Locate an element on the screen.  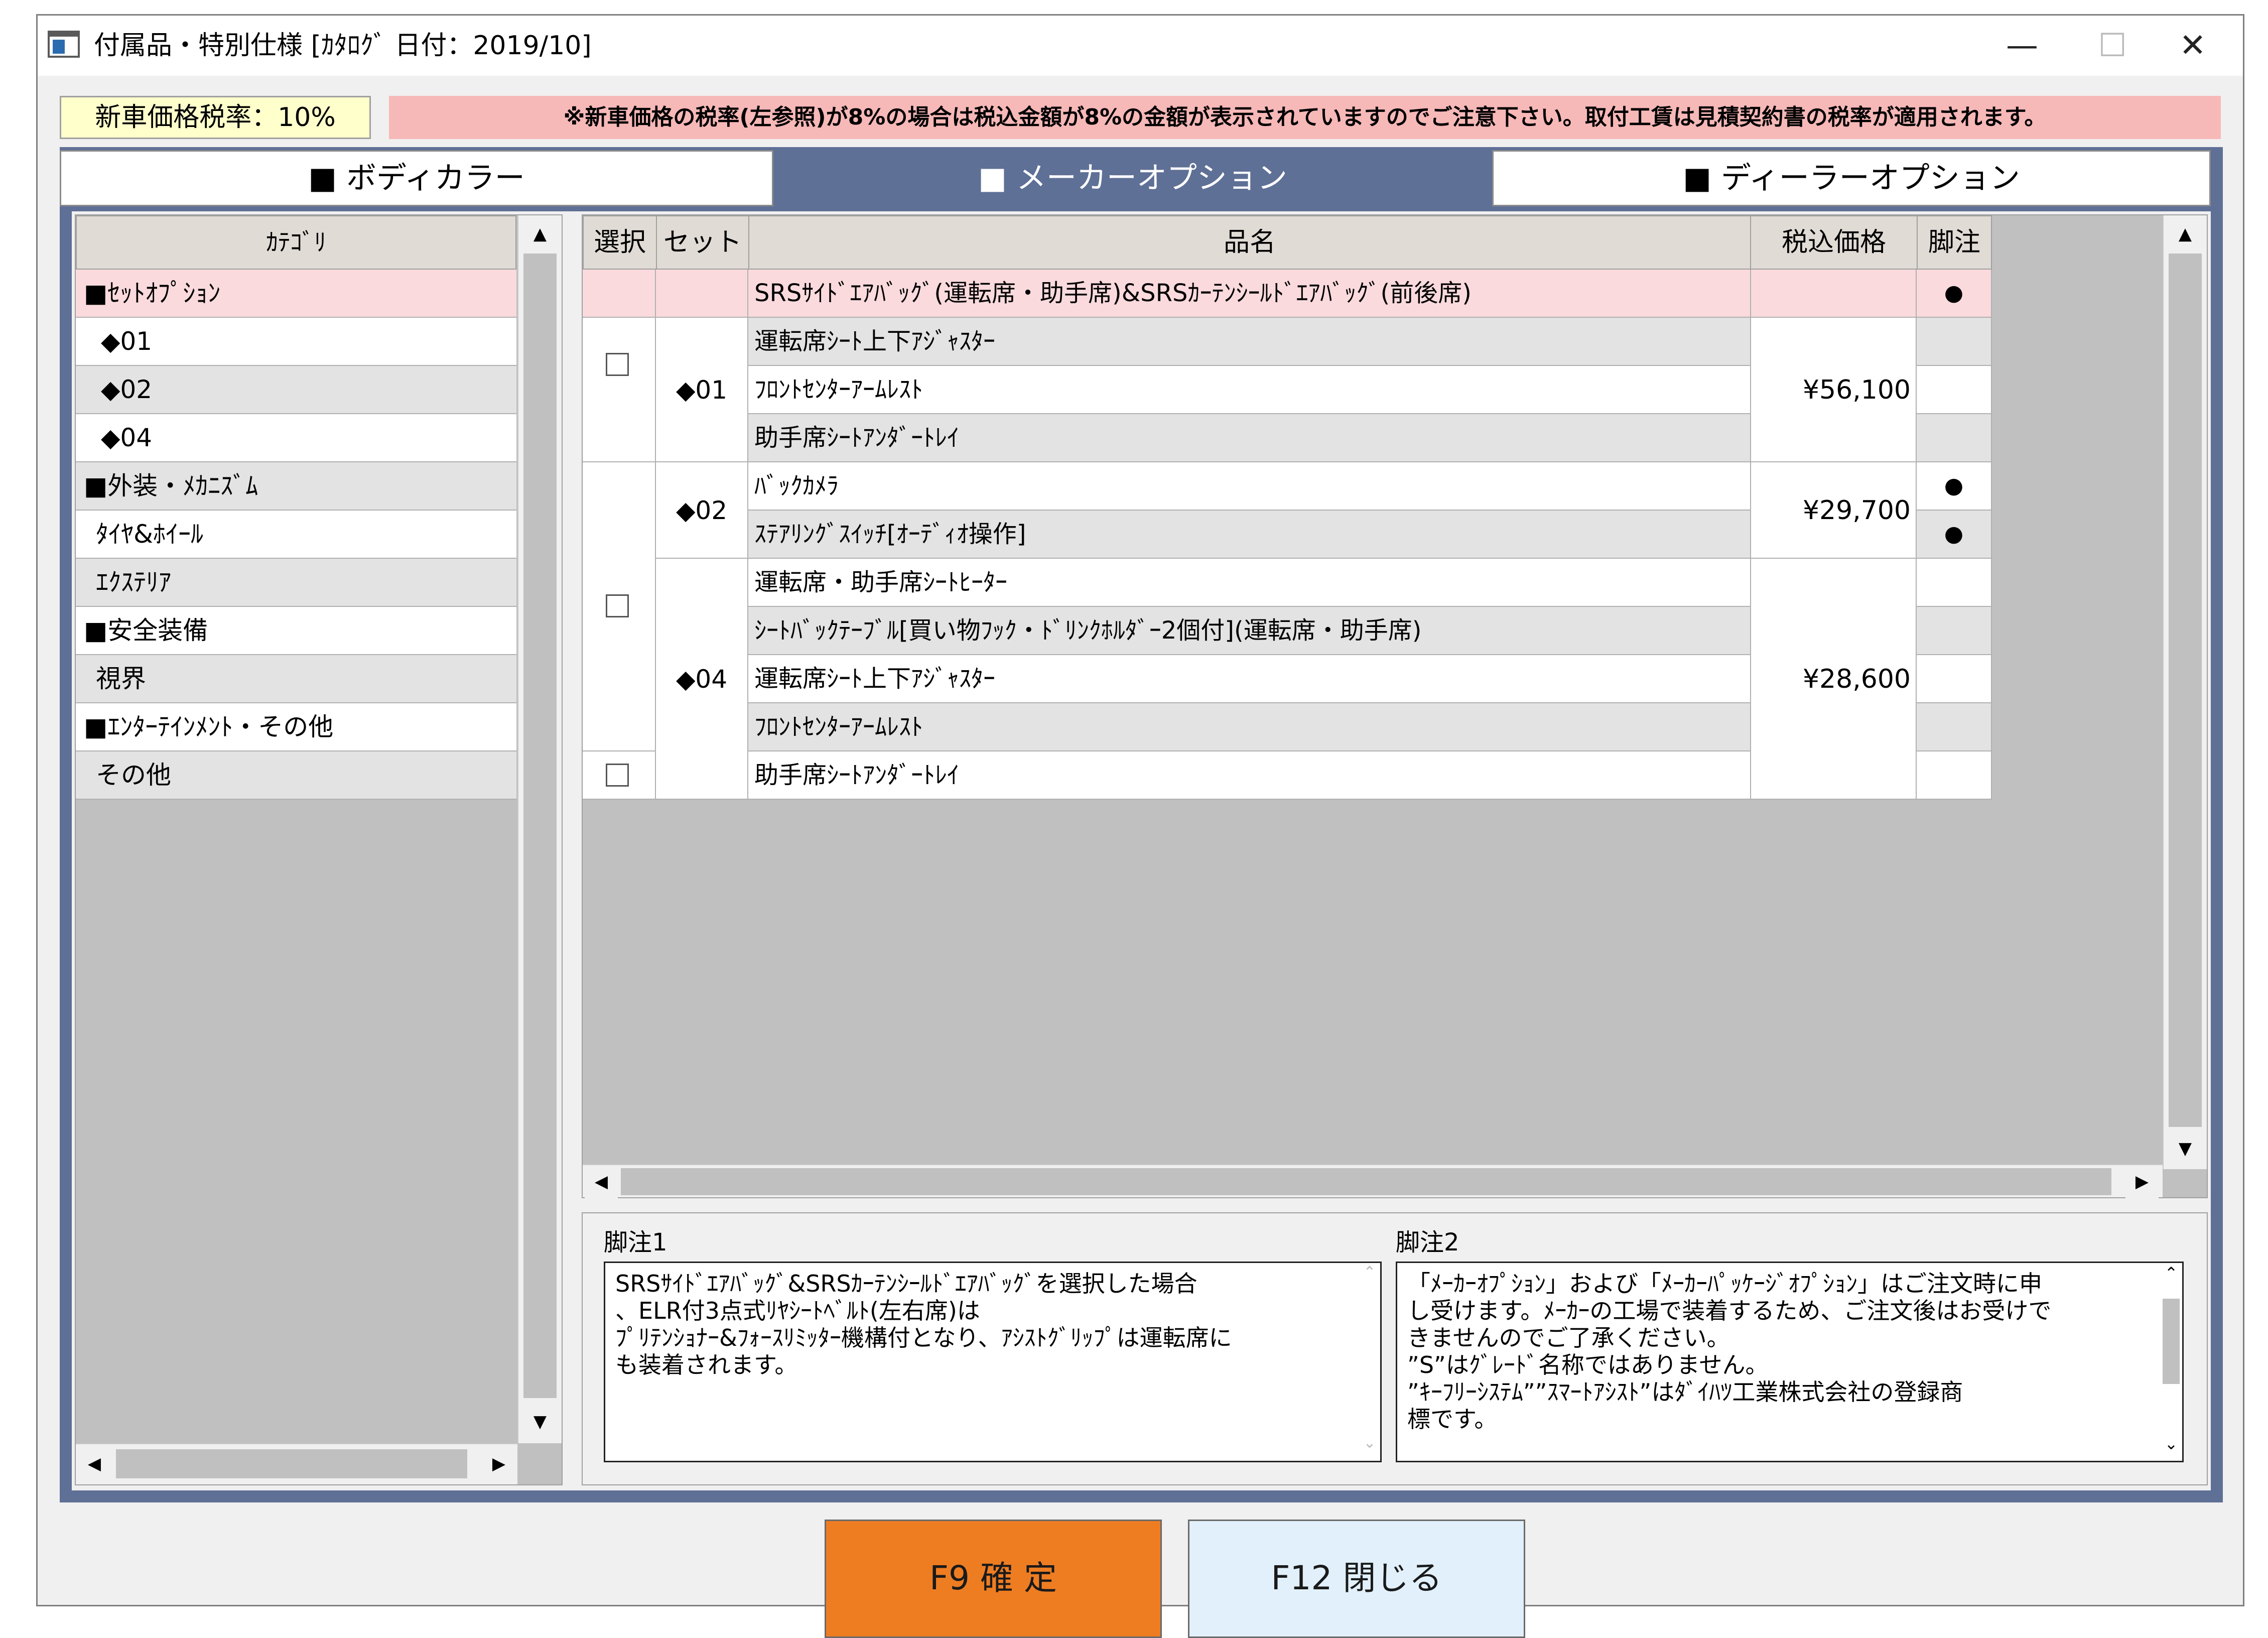
title-bar: 付属品・特別仕様 [ｶﾀﾛｸﾞ 日付：2019/10] — ☐ ✕ is located at coordinates (1140, 46).